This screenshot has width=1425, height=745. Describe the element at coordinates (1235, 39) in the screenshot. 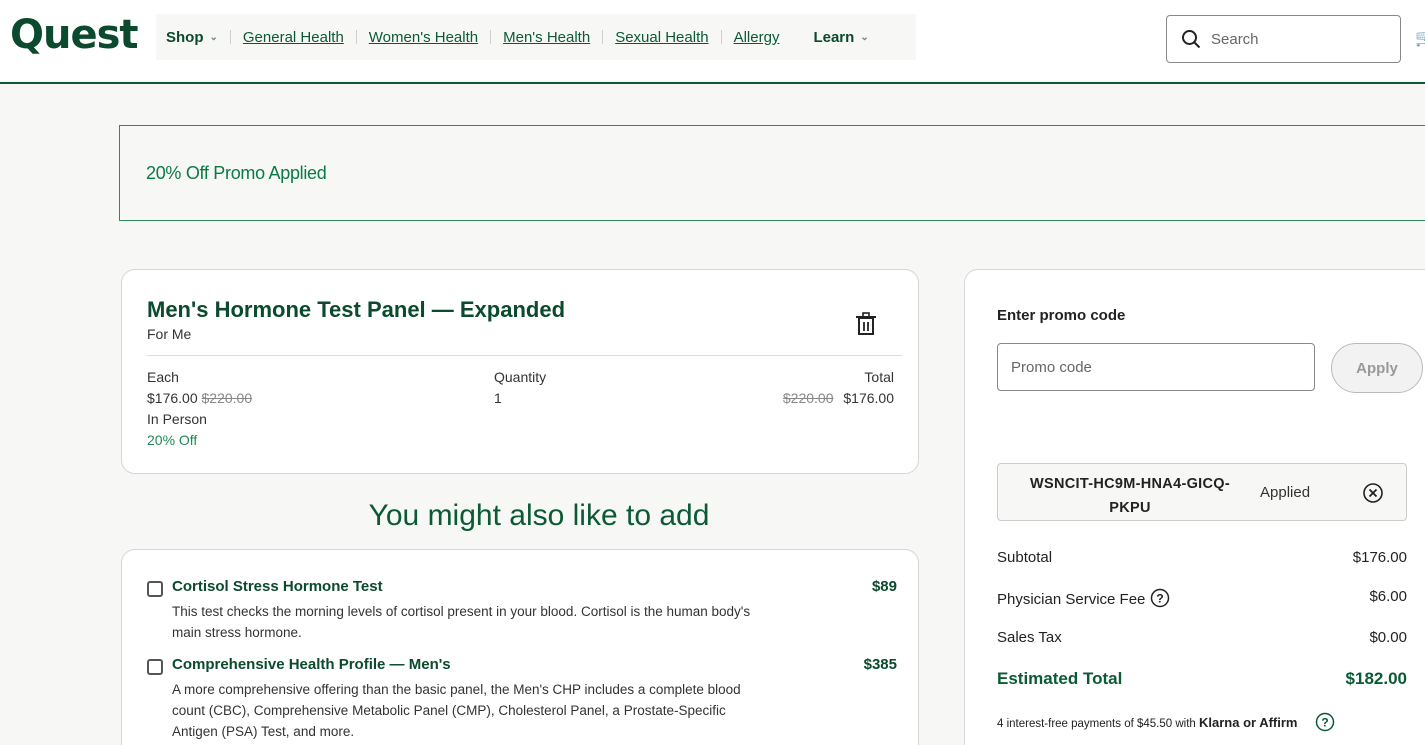

I see `search-placeholder: Search` at that location.